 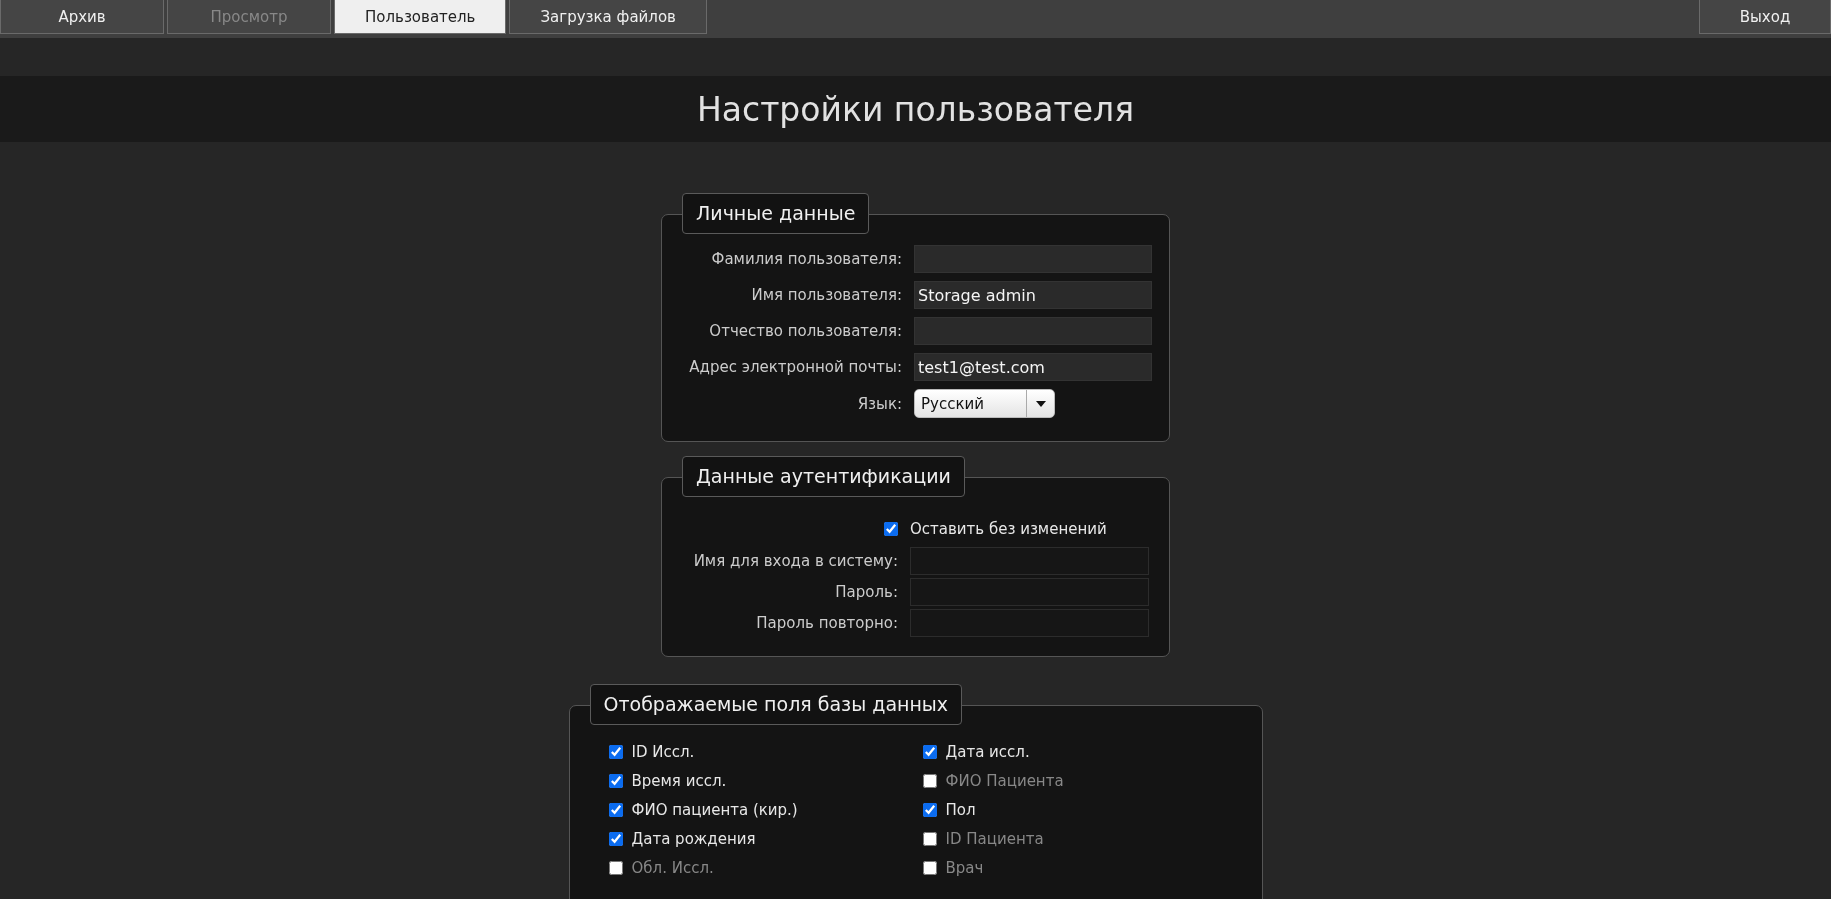 I want to click on input-field: test1@test.com, so click(x=1033, y=367).